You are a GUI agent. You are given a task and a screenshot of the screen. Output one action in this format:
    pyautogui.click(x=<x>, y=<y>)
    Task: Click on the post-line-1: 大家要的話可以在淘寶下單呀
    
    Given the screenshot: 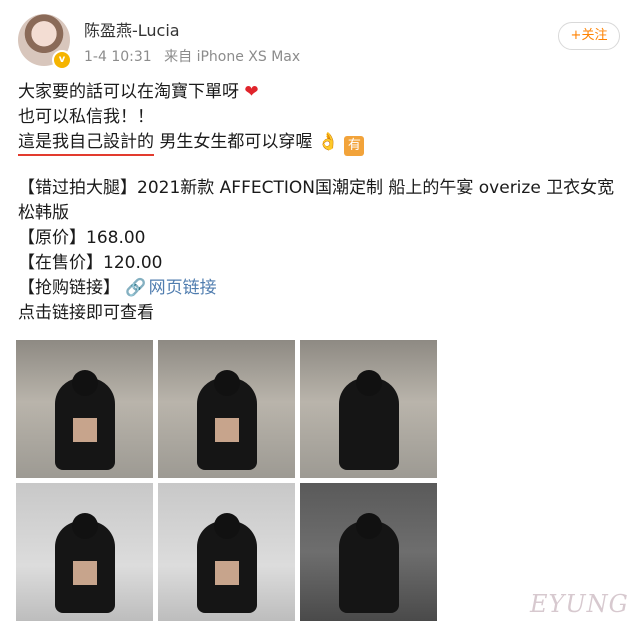 What is the action you would take?
    pyautogui.click(x=128, y=92)
    